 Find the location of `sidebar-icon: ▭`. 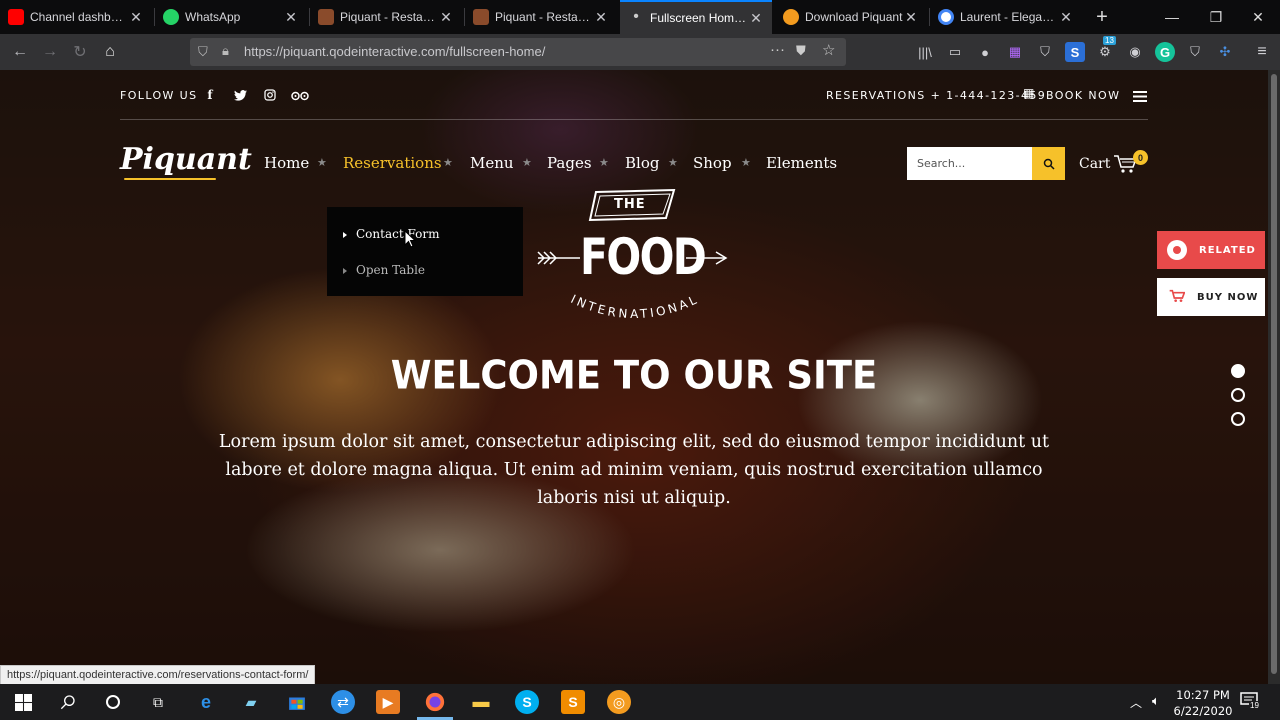

sidebar-icon: ▭ is located at coordinates (955, 52).